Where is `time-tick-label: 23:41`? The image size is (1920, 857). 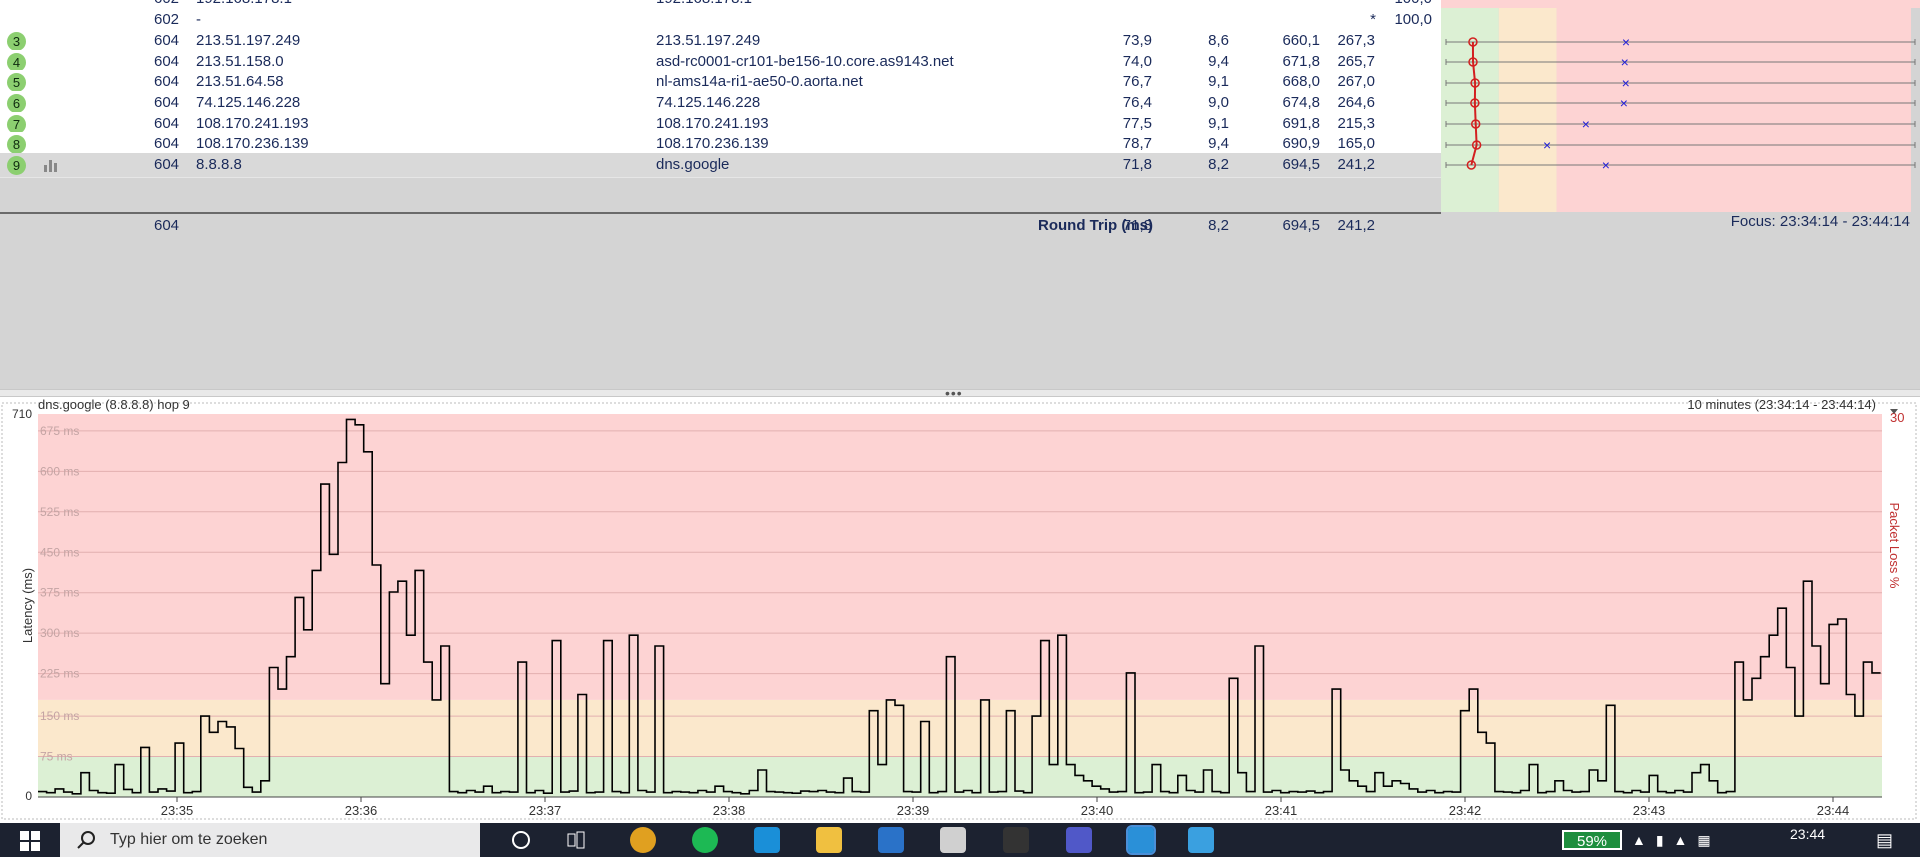
time-tick-label: 23:41 is located at coordinates (1281, 810).